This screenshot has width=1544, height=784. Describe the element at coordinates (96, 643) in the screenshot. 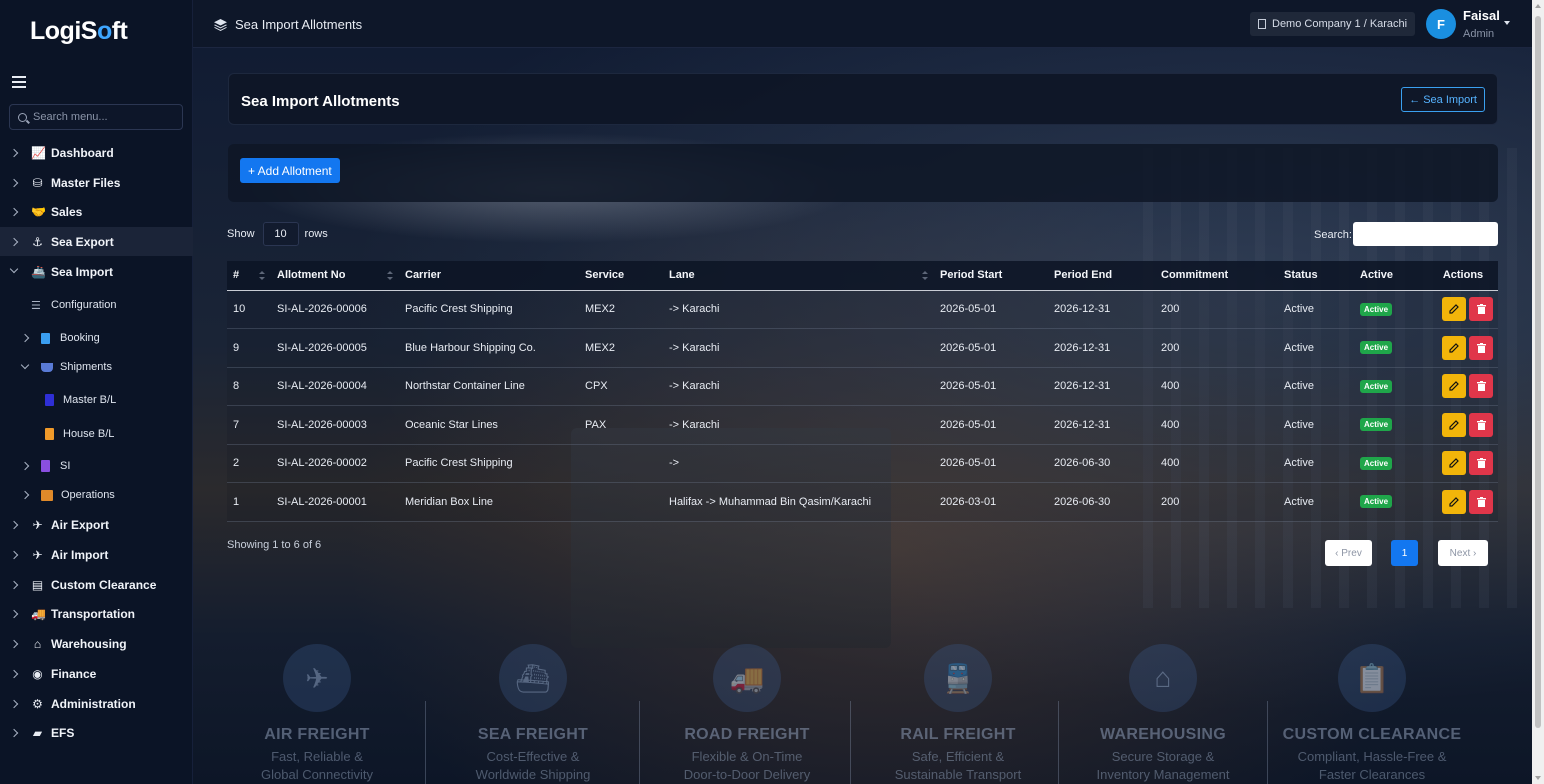

I see `sidebar-item-warehousing: ⌂ Warehousing` at that location.